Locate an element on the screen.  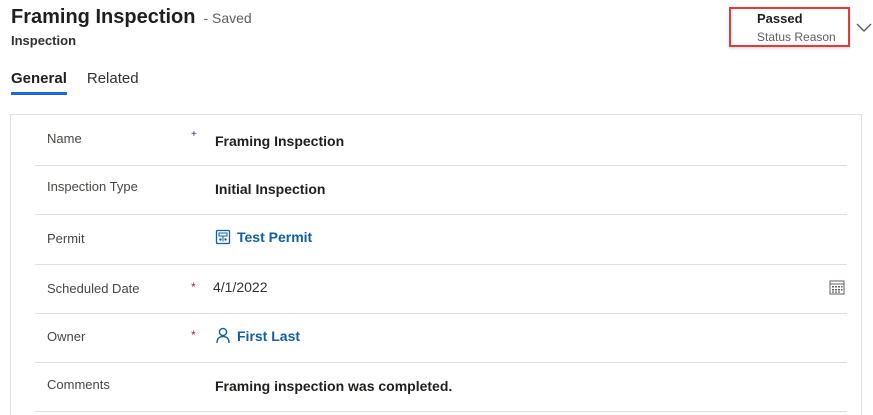
owner-lookup: First Last is located at coordinates (257, 335).